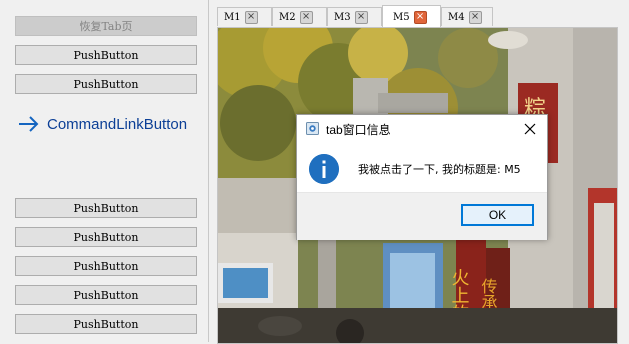 This screenshot has height=344, width=629. Describe the element at coordinates (106, 266) in the screenshot. I see `push-button-5: PushButton` at that location.